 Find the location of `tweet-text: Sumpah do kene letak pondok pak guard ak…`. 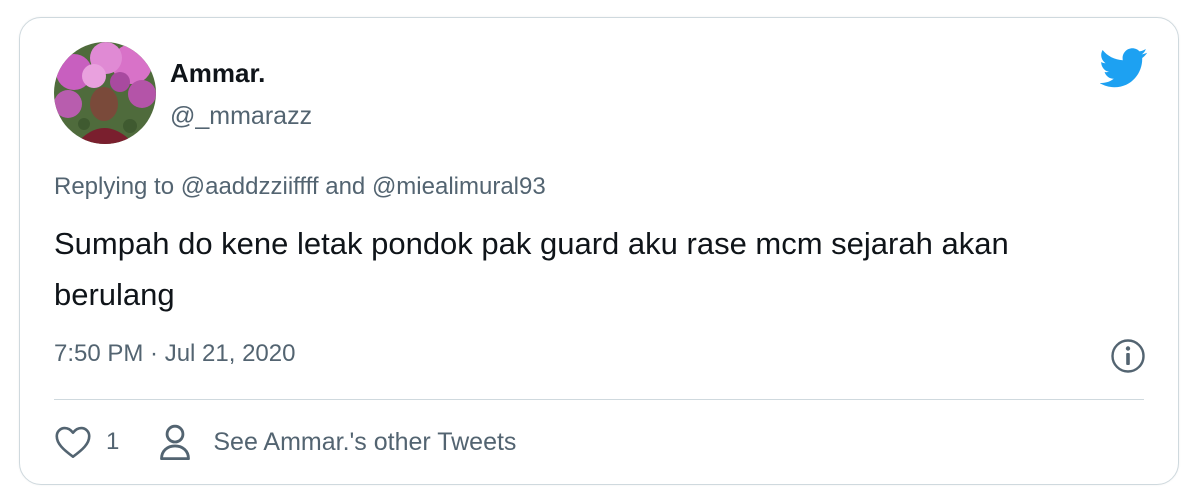

tweet-text: Sumpah do kene letak pondok pak guard ak… is located at coordinates (531, 269).